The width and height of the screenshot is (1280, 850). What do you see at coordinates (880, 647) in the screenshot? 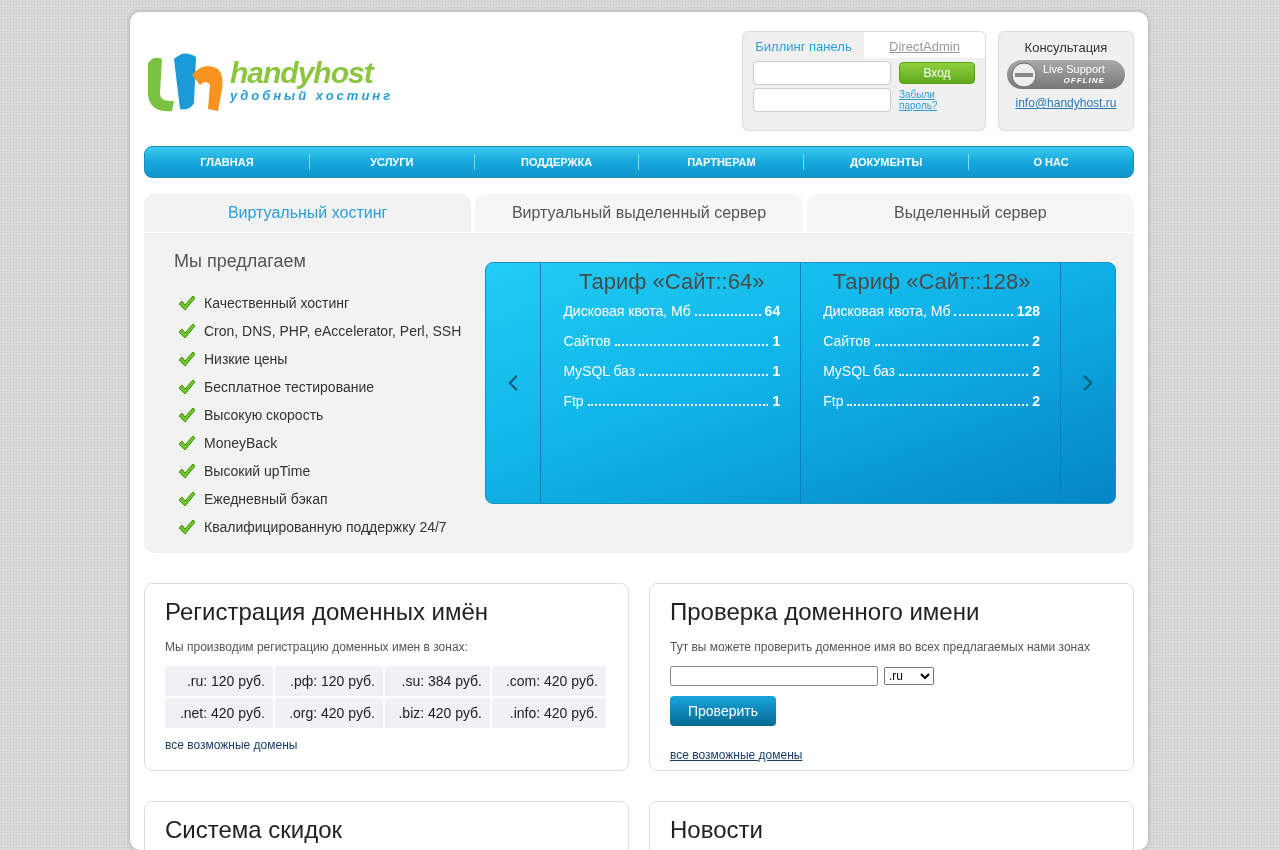
I see `card-intro: Тут вы можете проверить доменное имя во всех предлагаемых нами зонах` at bounding box center [880, 647].